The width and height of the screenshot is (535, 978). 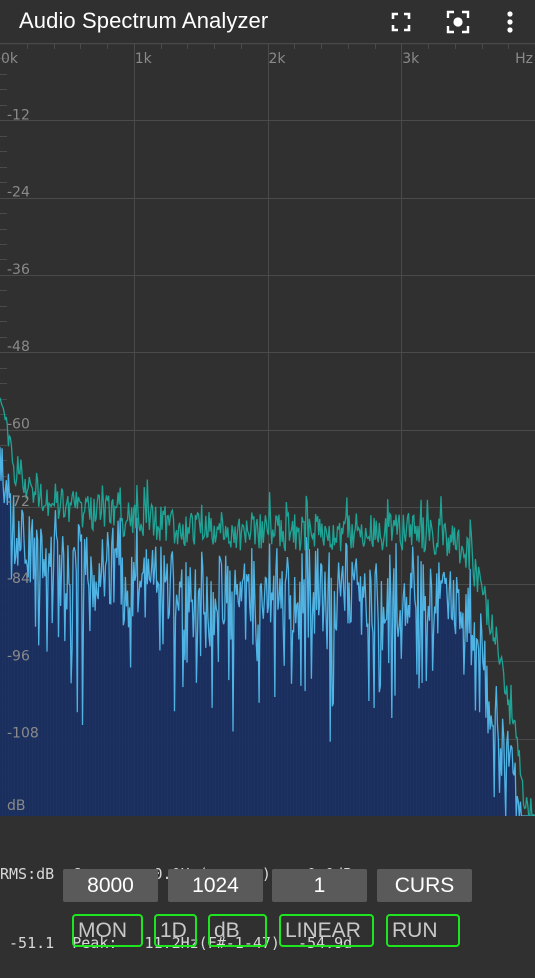 What do you see at coordinates (18, 193) in the screenshot?
I see `y-tick-label: -24` at bounding box center [18, 193].